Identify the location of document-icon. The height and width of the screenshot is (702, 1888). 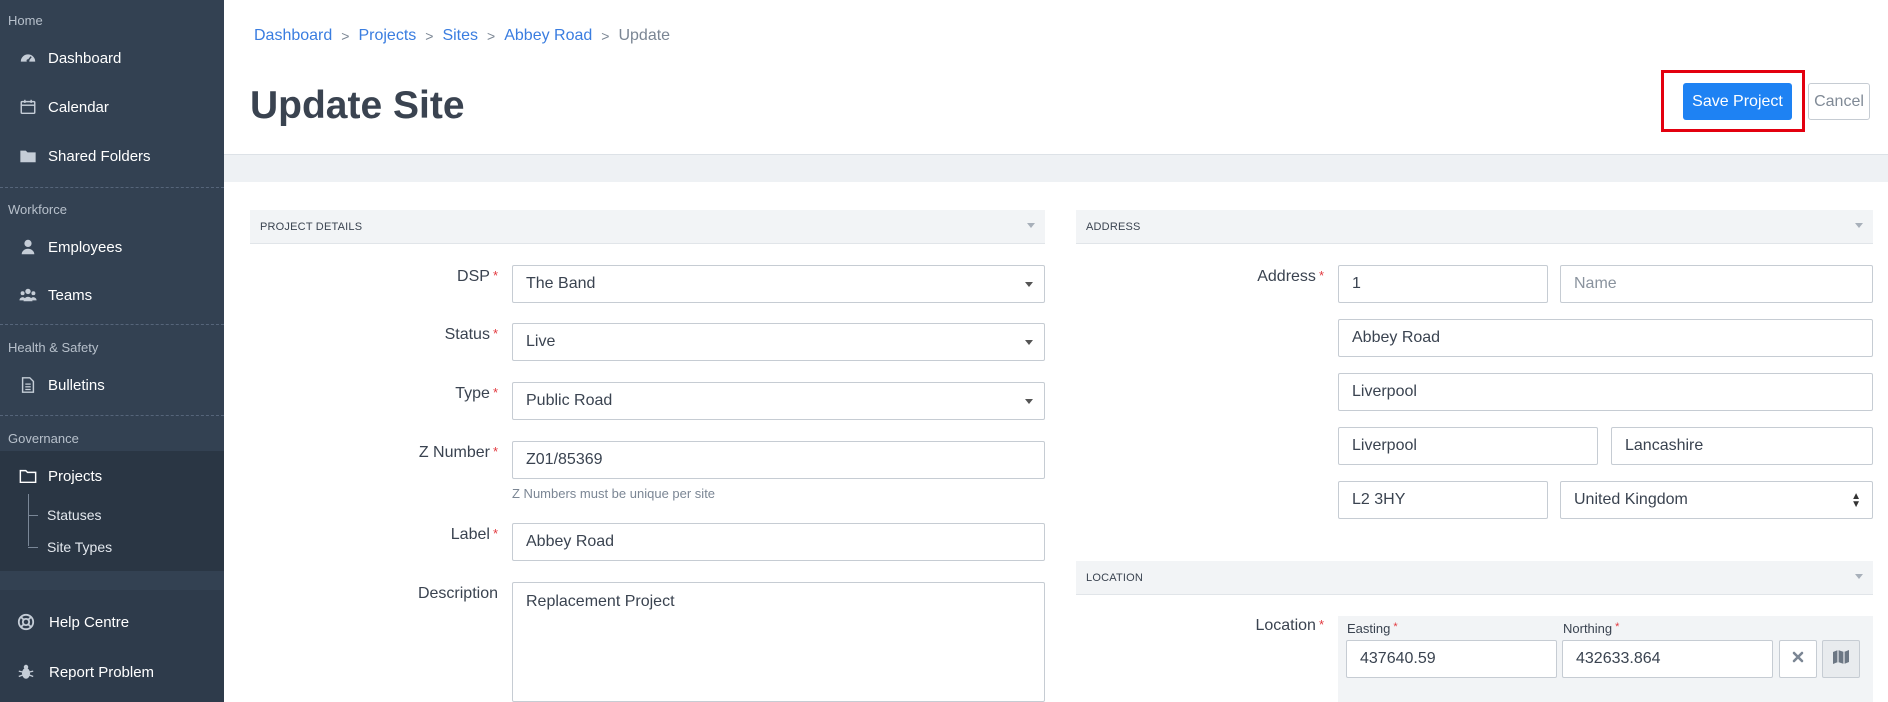
(28, 385).